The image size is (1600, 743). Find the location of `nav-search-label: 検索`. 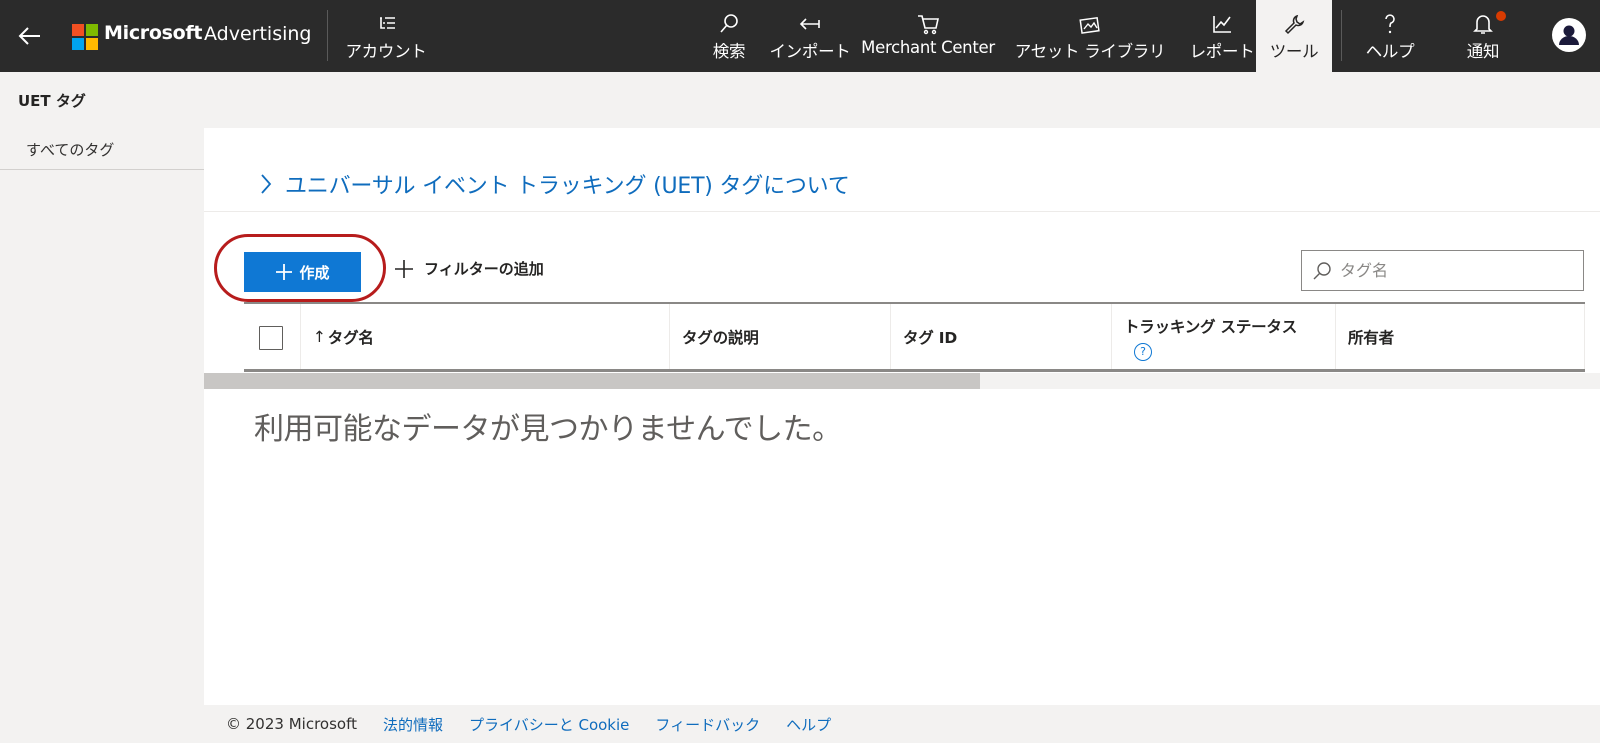

nav-search-label: 検索 is located at coordinates (729, 51).